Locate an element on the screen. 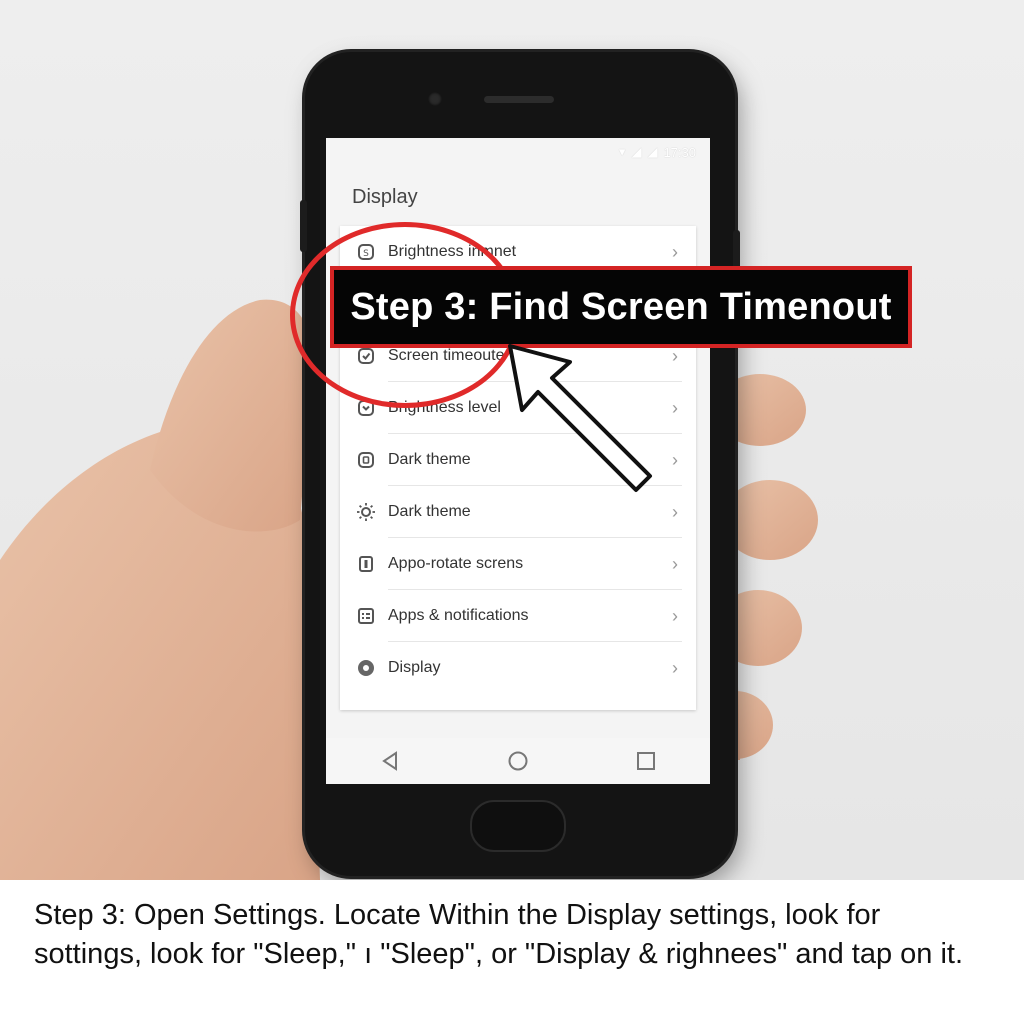  recents-icon is located at coordinates (646, 761).